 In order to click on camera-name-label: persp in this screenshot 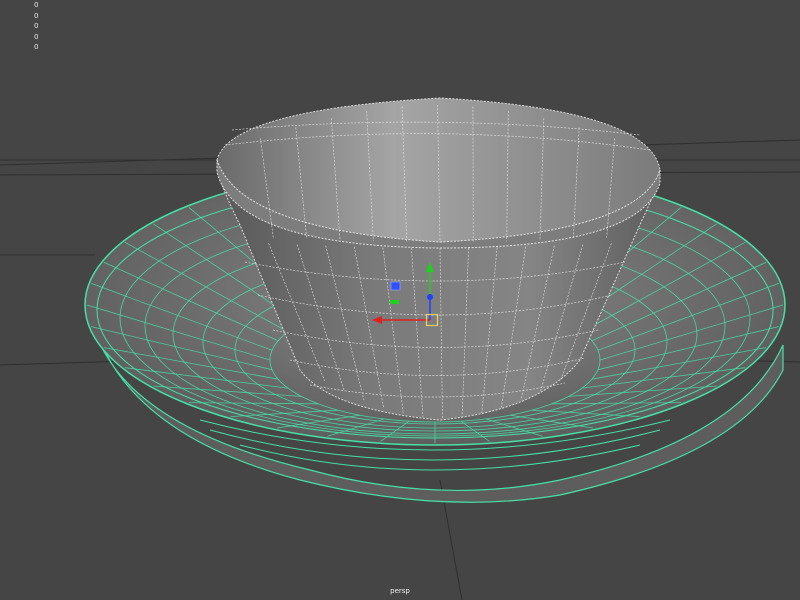, I will do `click(400, 591)`.